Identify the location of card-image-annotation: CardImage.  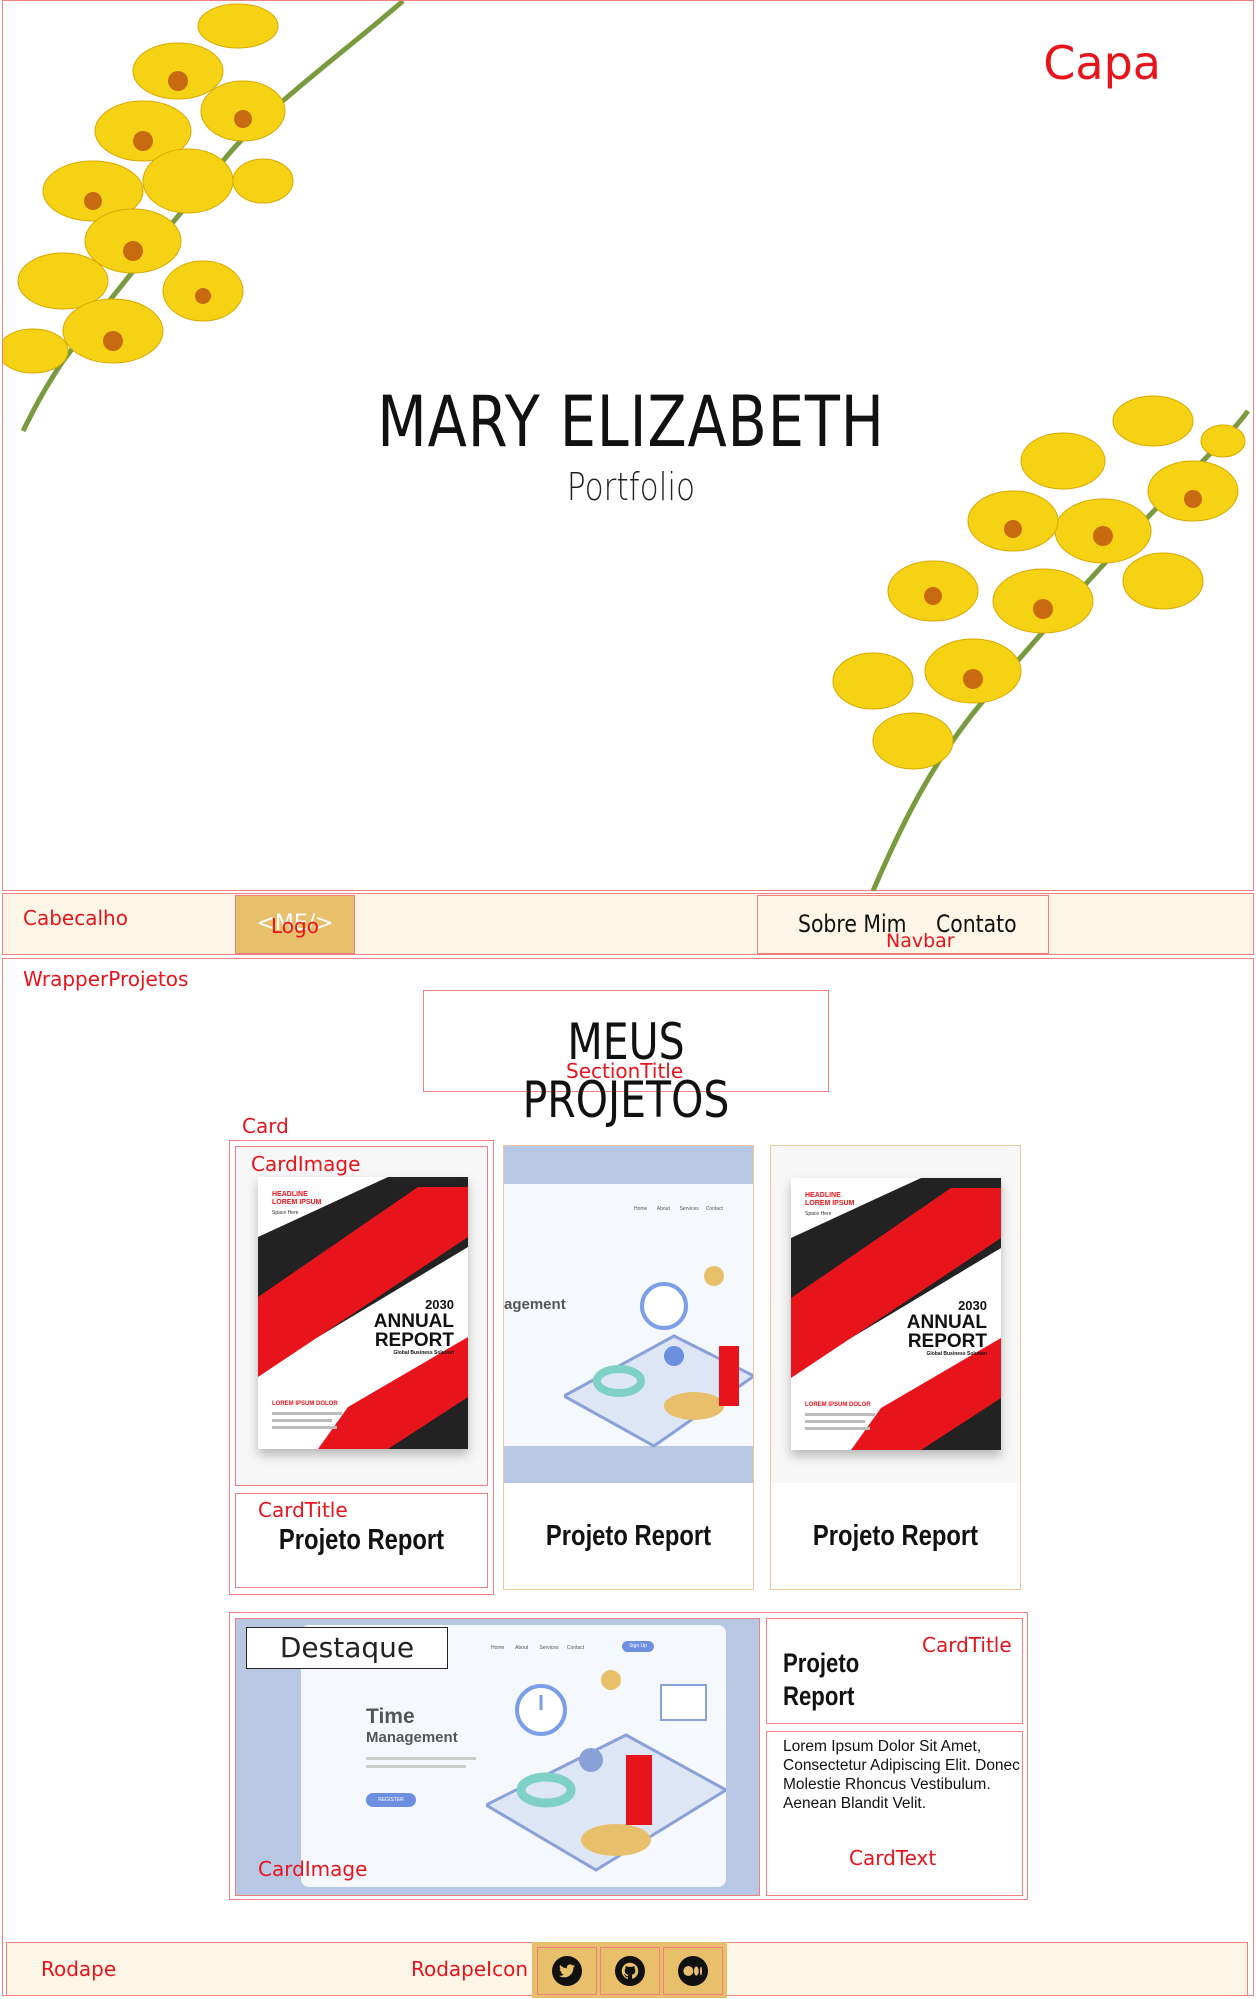
(306, 1164).